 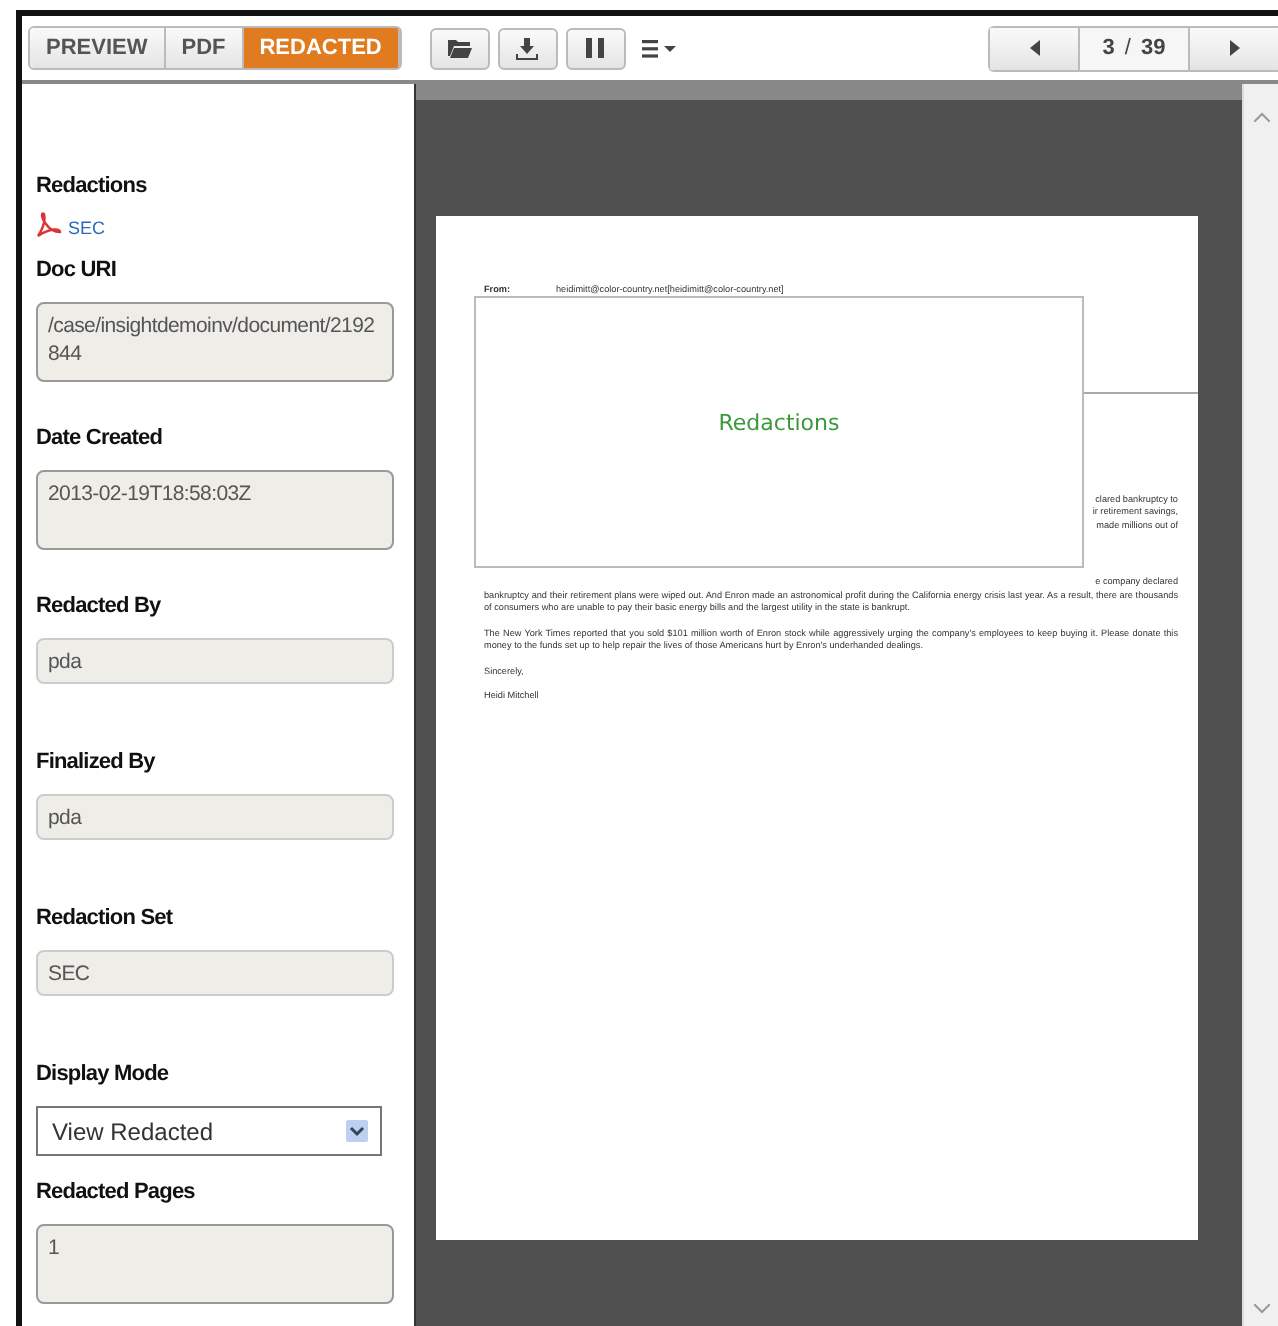 I want to click on readonly-field: SEC, so click(x=215, y=973).